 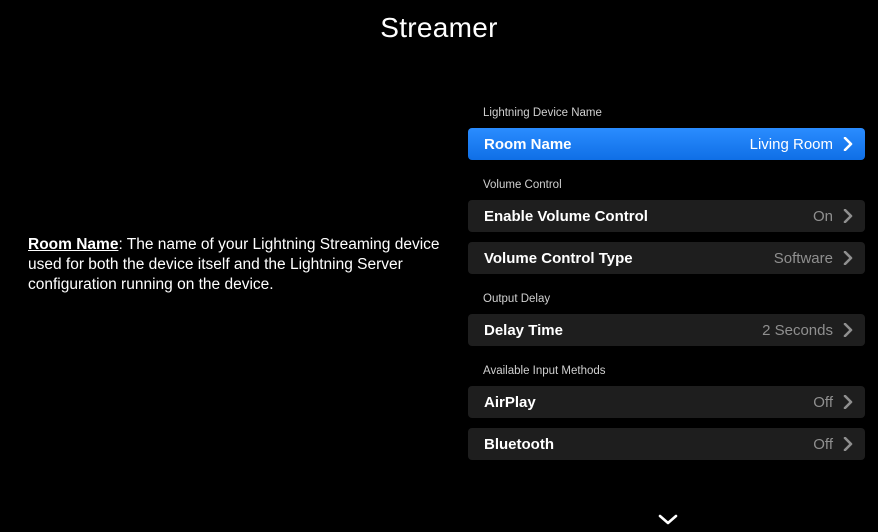 I want to click on row-label: AirPlay, so click(x=510, y=402).